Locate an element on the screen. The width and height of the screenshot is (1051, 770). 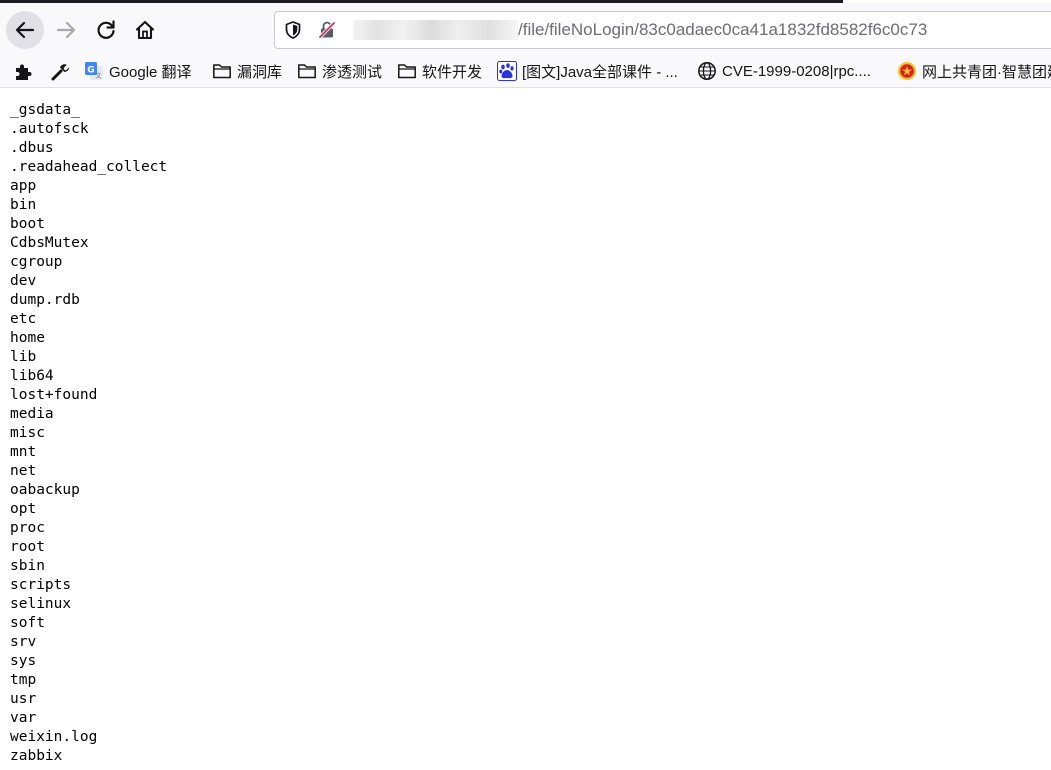
back-button is located at coordinates (25, 30).